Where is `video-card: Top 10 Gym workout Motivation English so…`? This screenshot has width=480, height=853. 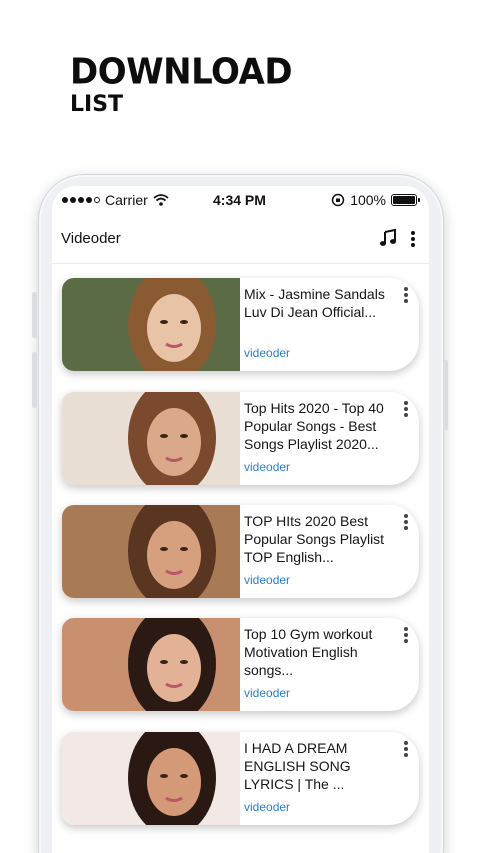 video-card: Top 10 Gym workout Motivation English so… is located at coordinates (240, 664).